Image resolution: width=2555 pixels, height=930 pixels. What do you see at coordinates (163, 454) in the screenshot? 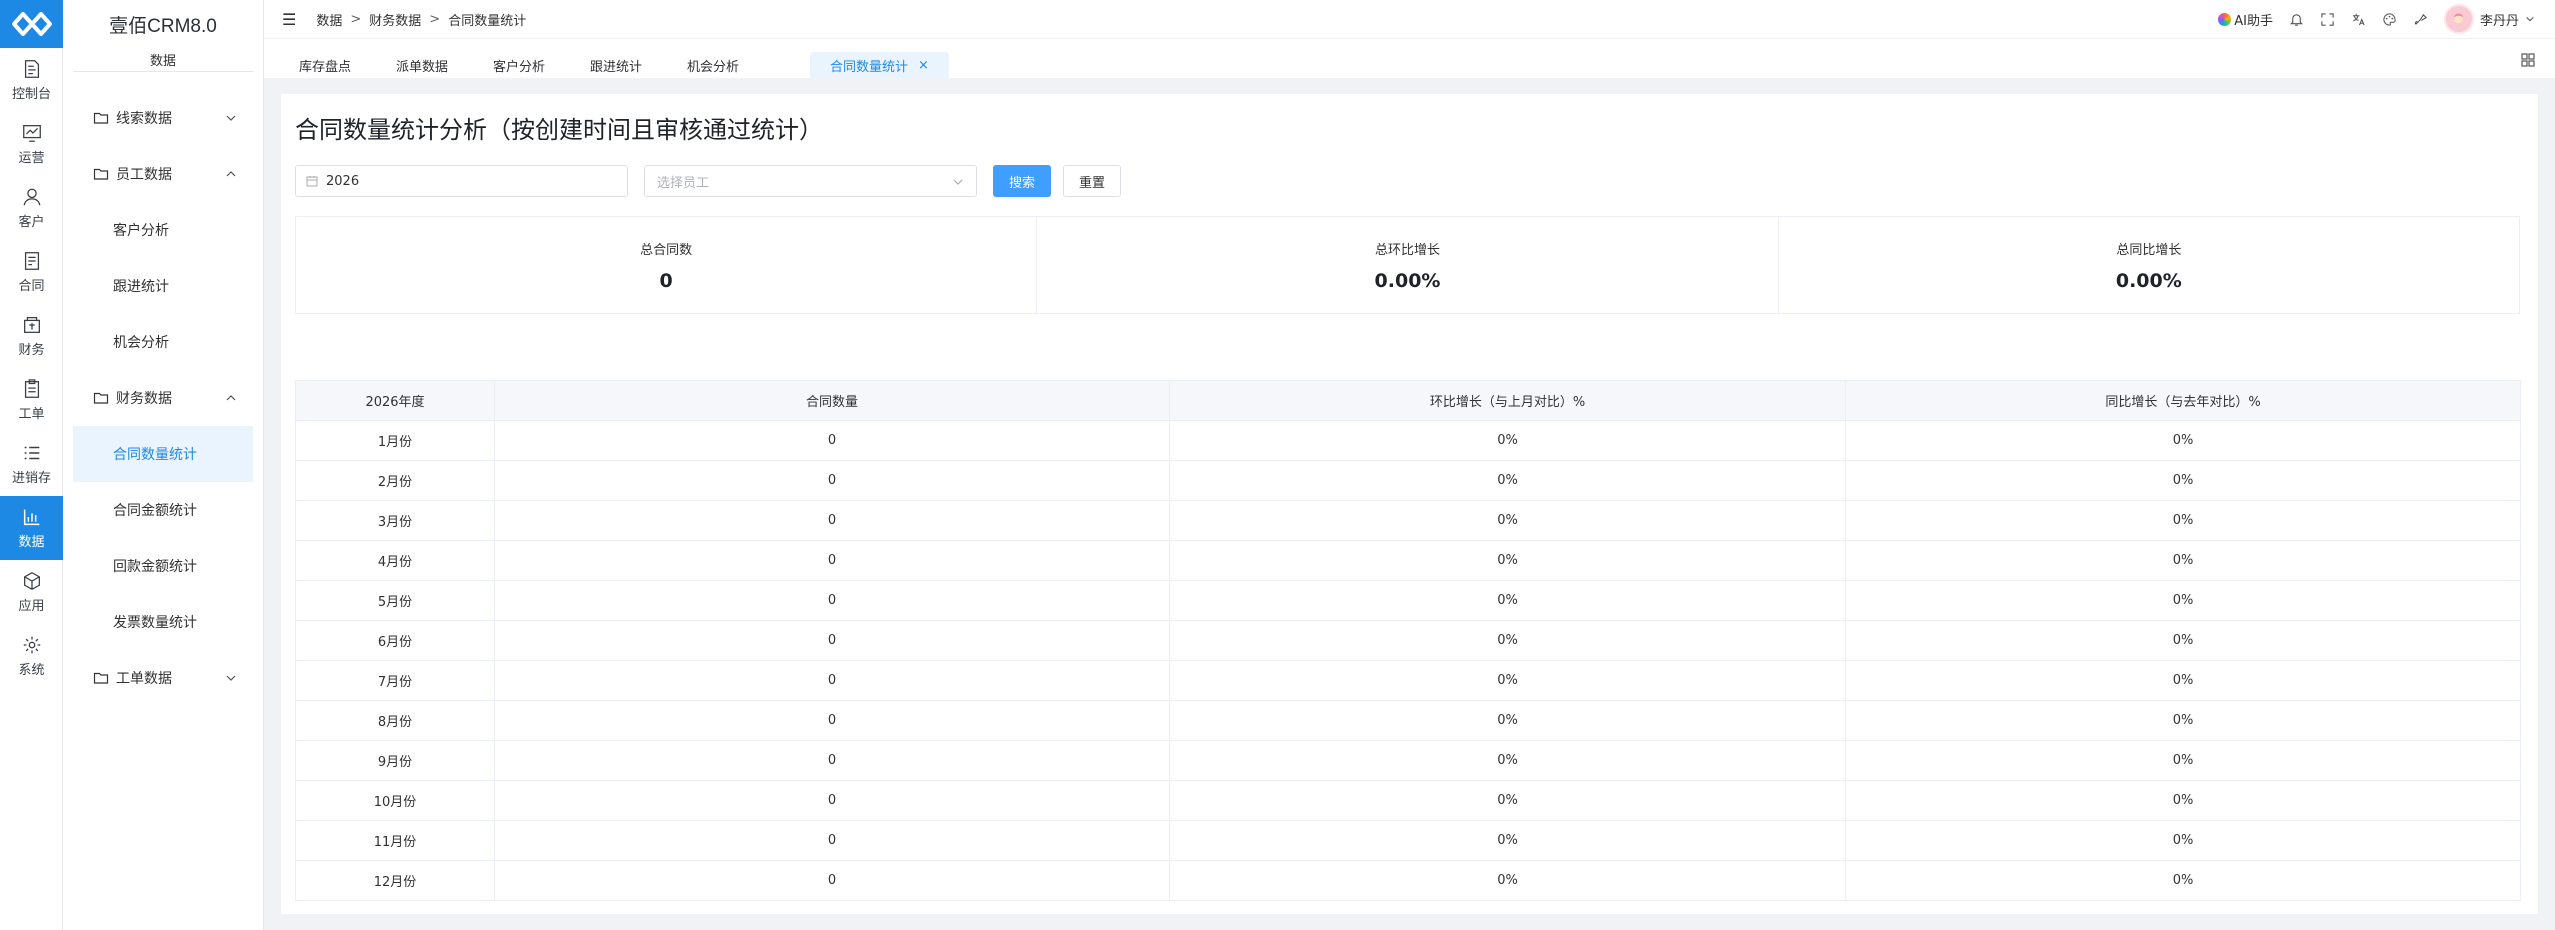
I see `sidebar-item-contract-count: 合同数量统计` at bounding box center [163, 454].